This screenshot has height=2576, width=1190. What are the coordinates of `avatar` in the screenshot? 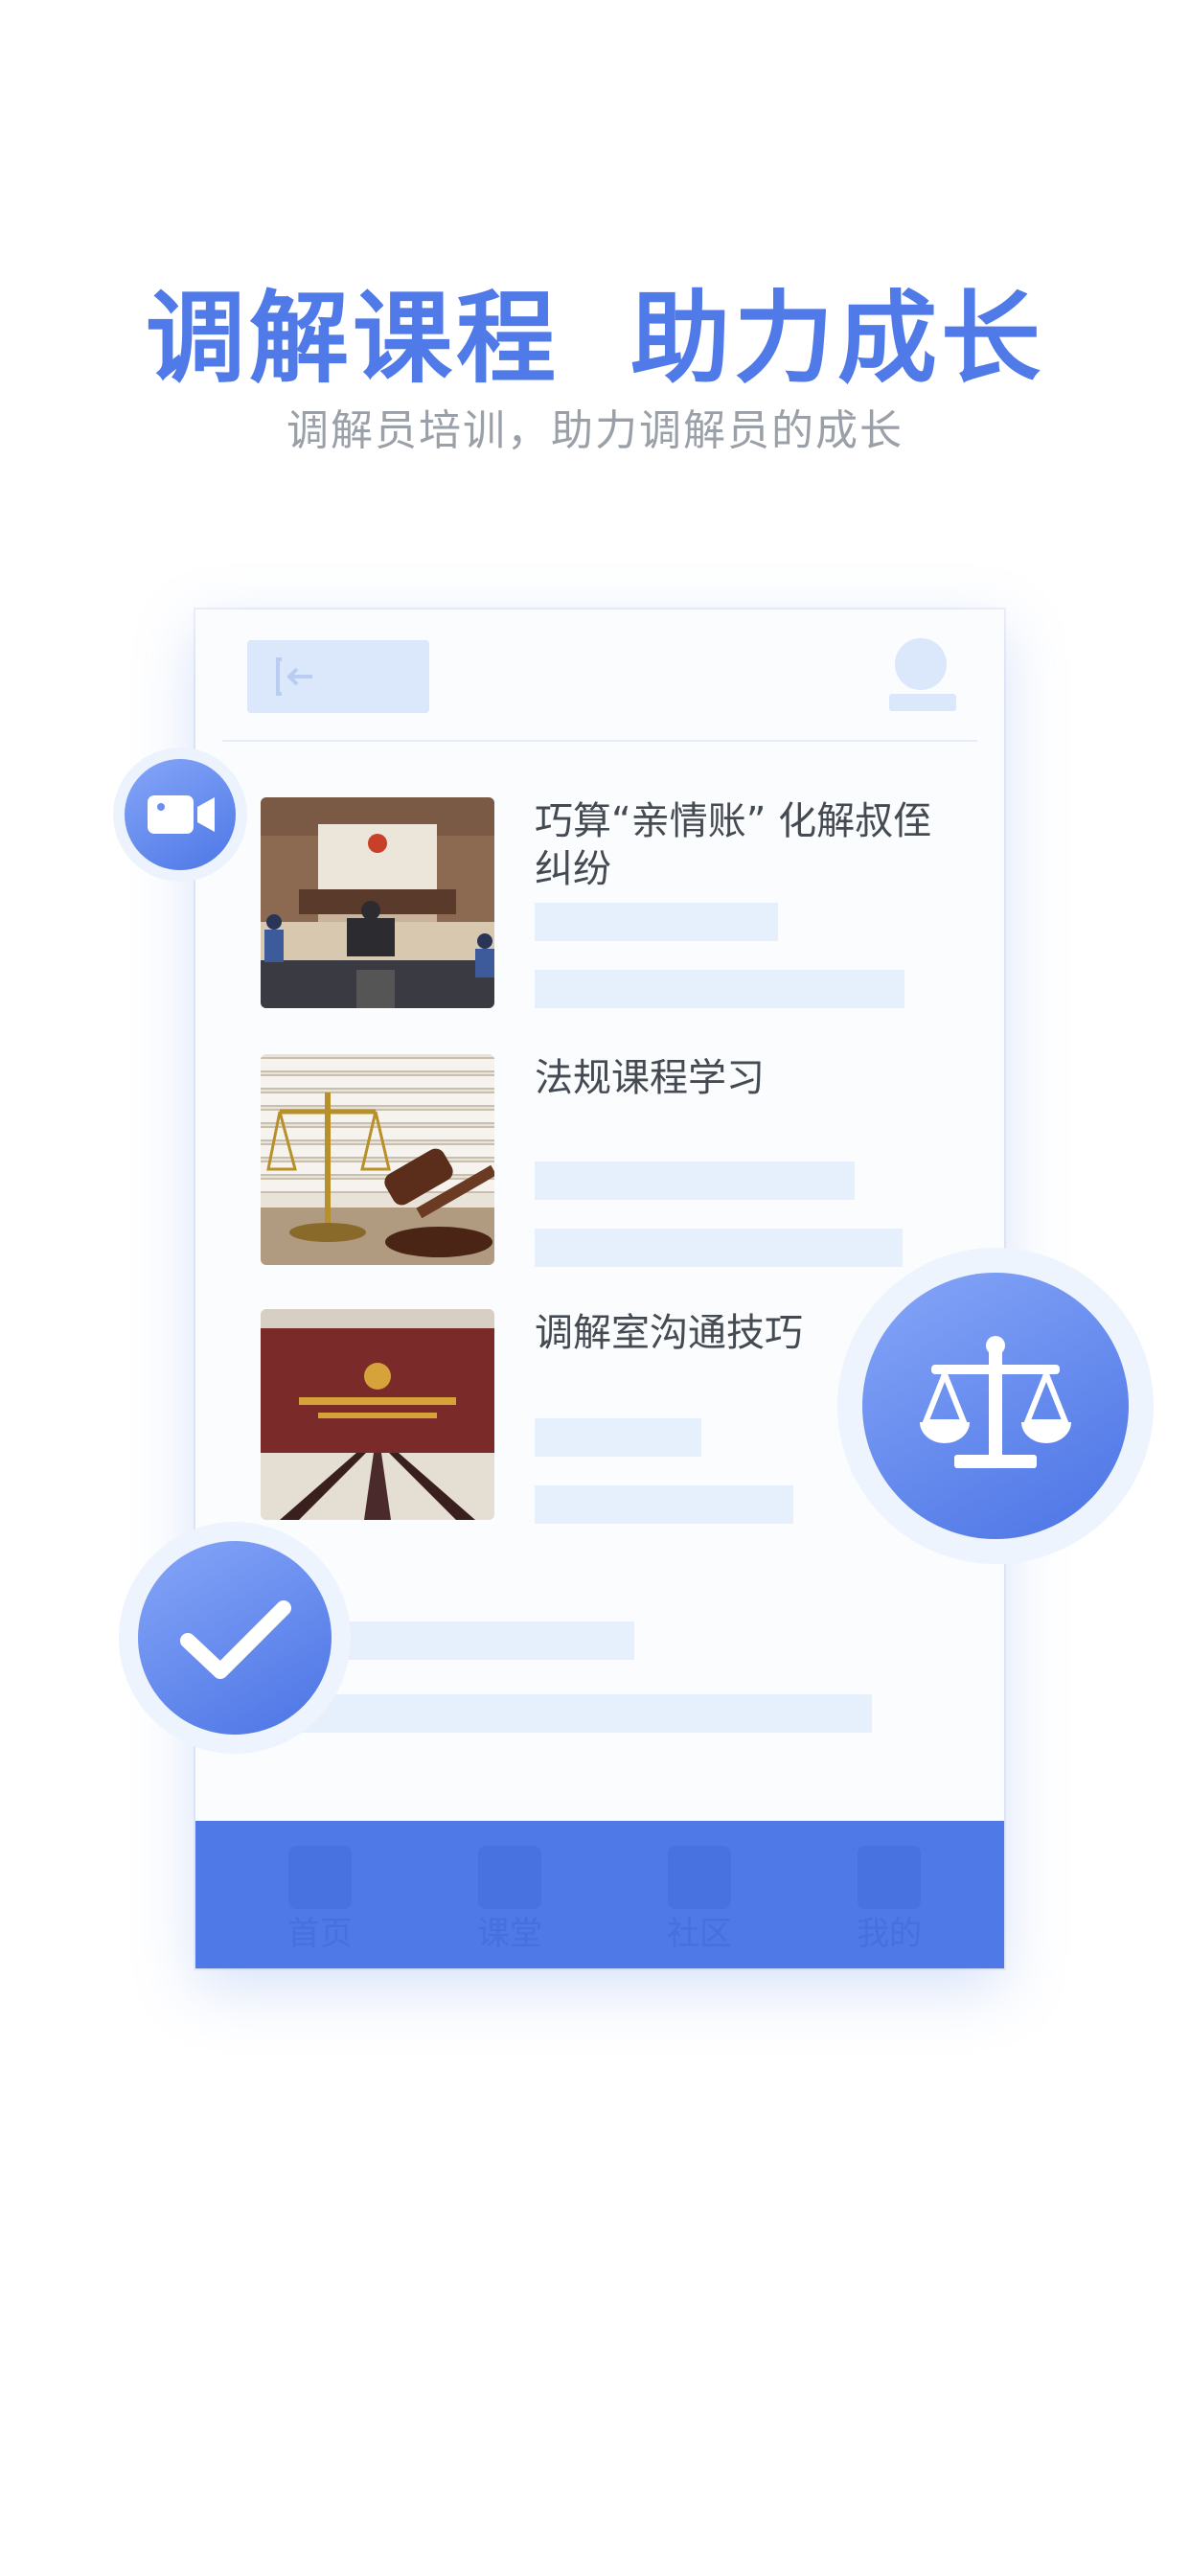 It's located at (921, 664).